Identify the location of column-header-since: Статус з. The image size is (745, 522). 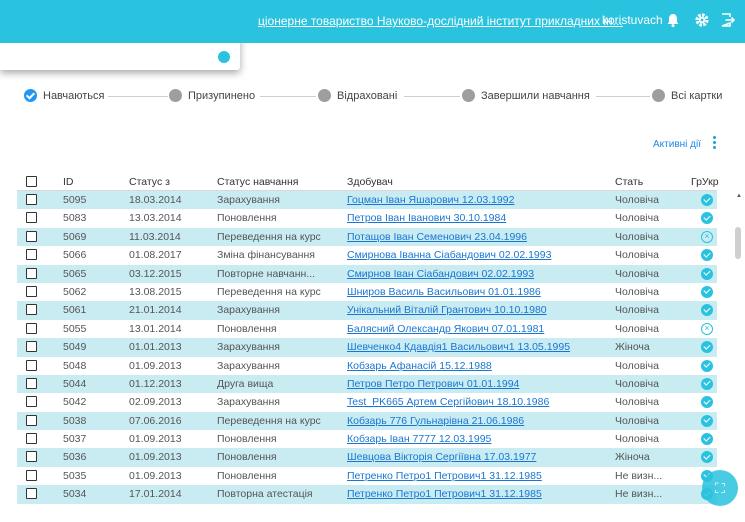
(149, 182).